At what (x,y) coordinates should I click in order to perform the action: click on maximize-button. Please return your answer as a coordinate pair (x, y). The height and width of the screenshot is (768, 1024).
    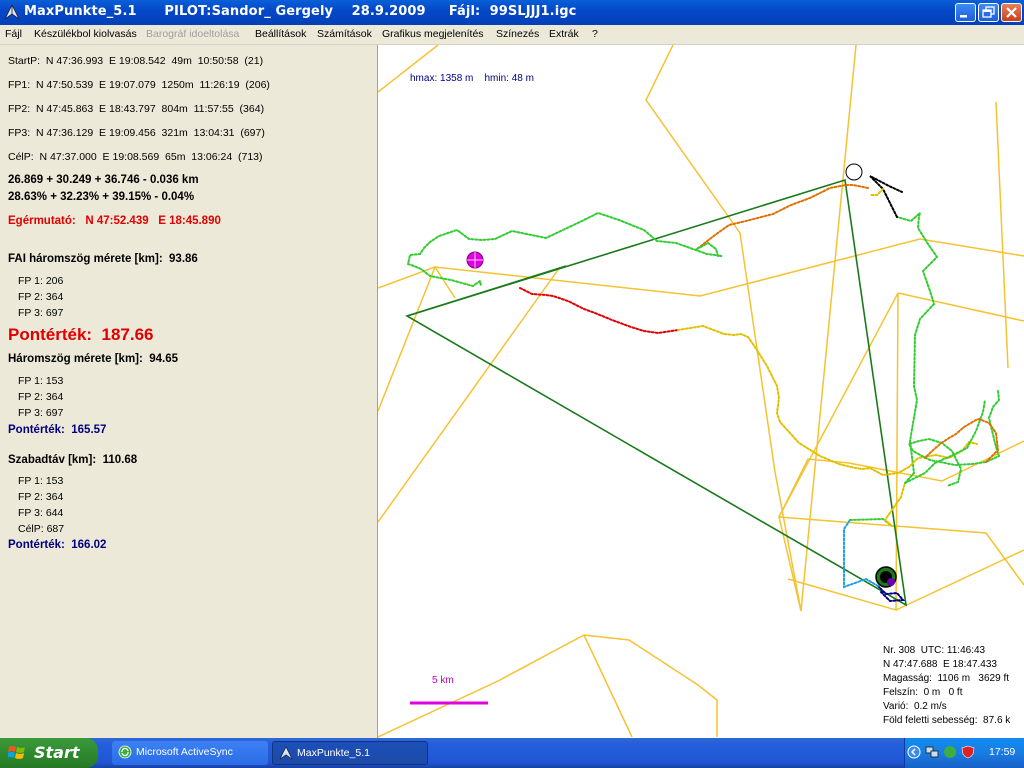
    Looking at the image, I should click on (988, 12).